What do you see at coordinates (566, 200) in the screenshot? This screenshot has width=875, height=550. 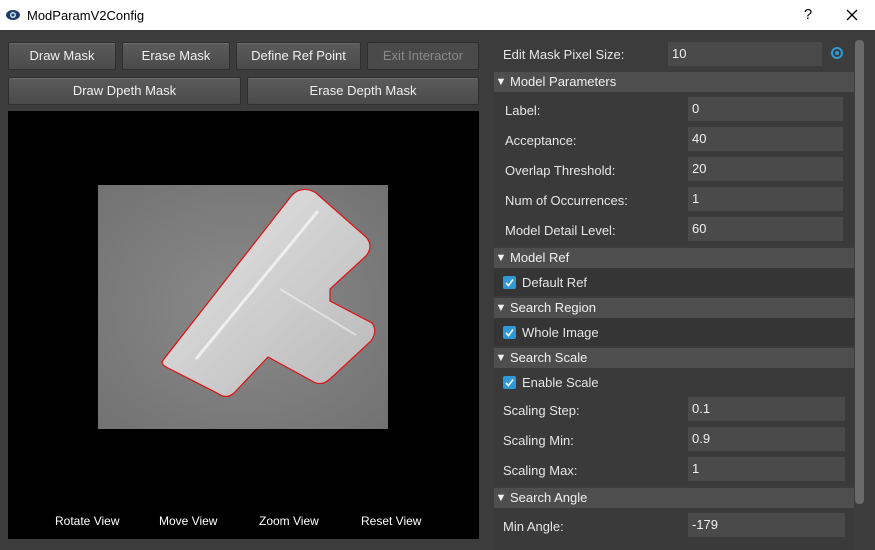 I see `num-of-occurrences-label: Num of Occurrences:` at bounding box center [566, 200].